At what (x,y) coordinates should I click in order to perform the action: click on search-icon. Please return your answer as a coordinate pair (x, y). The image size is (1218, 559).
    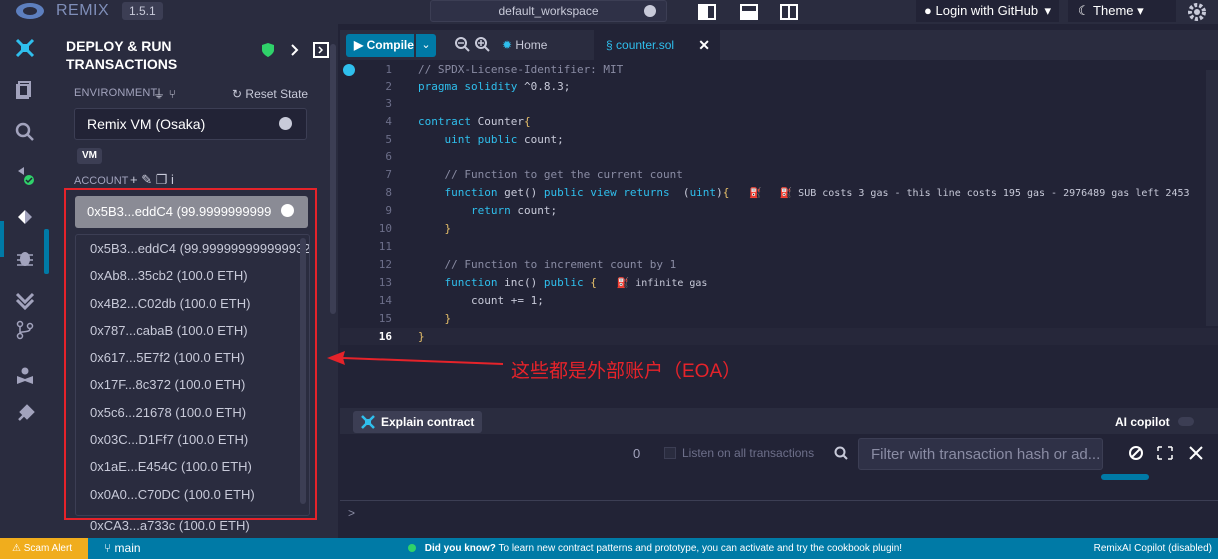
    Looking at the image, I should click on (25, 132).